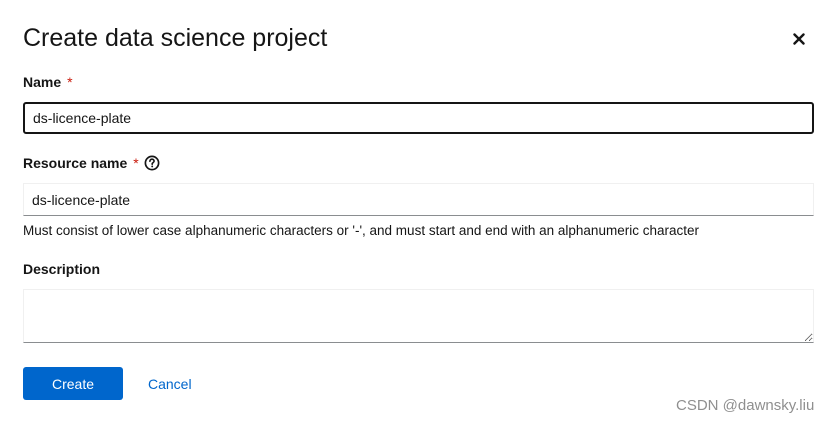  I want to click on close-icon, so click(799, 39).